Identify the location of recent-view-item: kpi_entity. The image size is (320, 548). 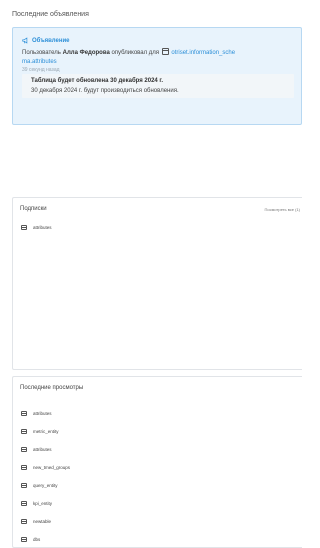
(45, 503).